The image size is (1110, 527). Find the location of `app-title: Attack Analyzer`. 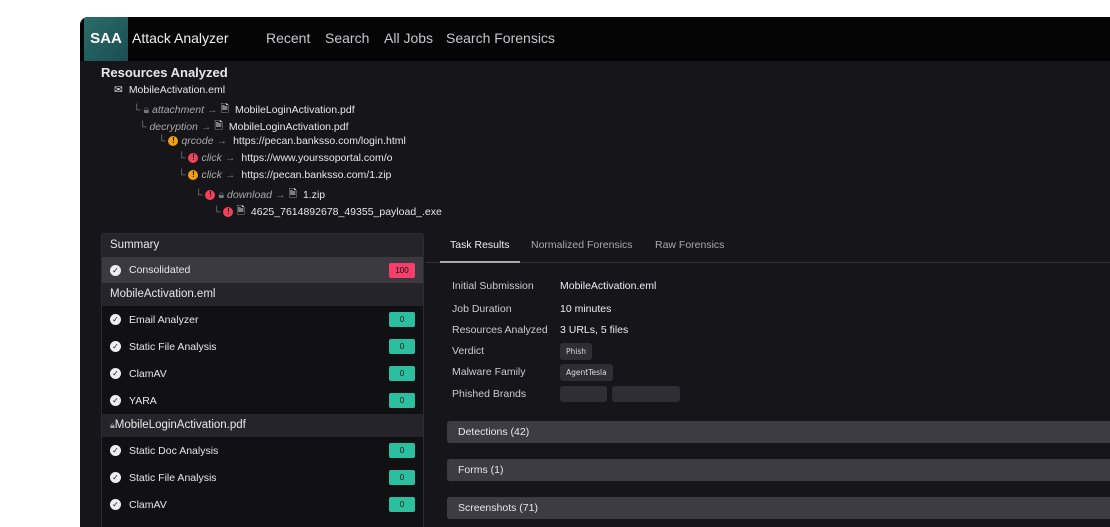

app-title: Attack Analyzer is located at coordinates (180, 38).